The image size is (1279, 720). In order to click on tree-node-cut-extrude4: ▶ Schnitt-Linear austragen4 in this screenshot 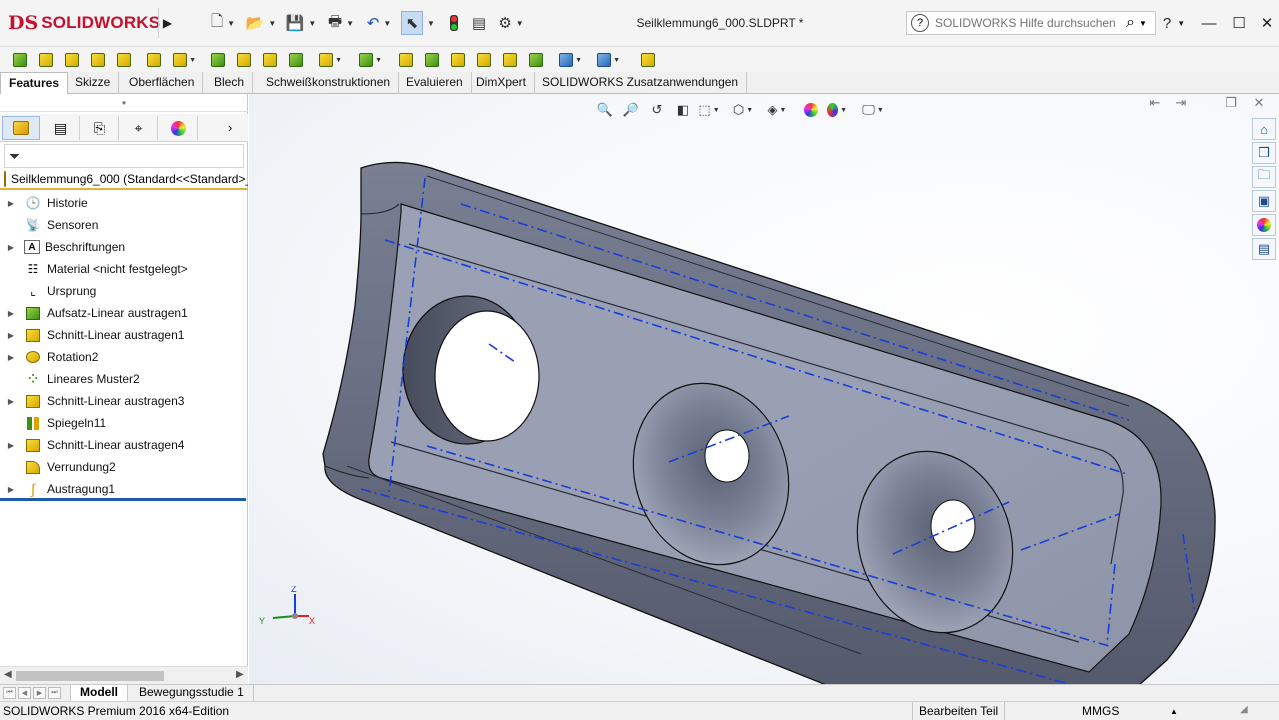, I will do `click(124, 445)`.